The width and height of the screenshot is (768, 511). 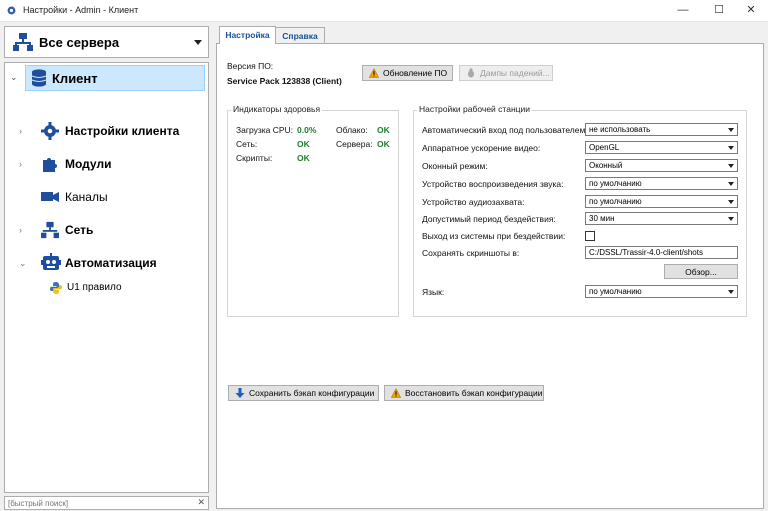 I want to click on camera-icon, so click(x=50, y=197).